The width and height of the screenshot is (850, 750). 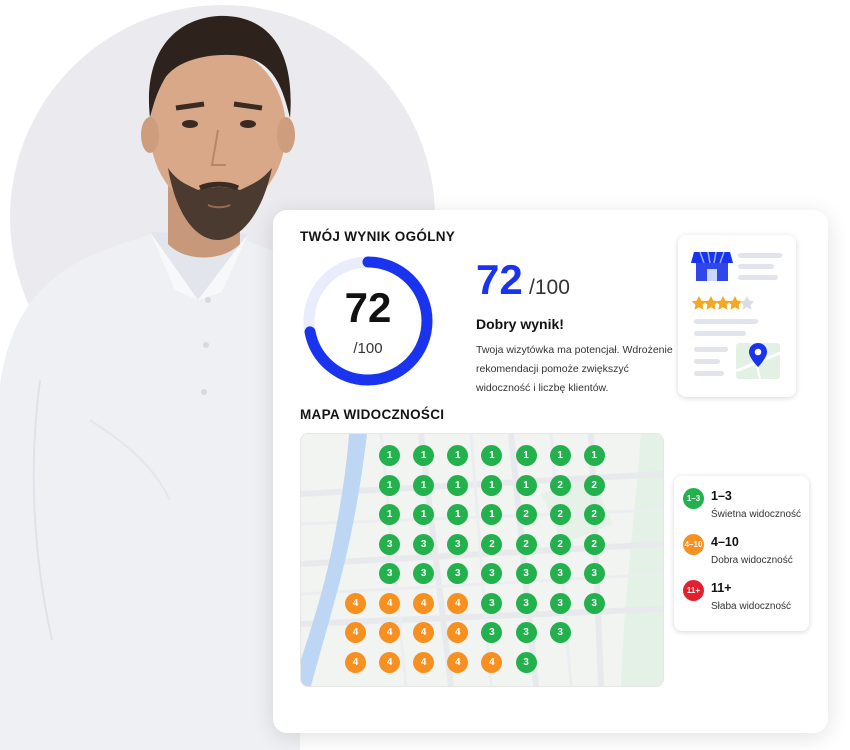 I want to click on legend-badge: 4–10, so click(x=693, y=544).